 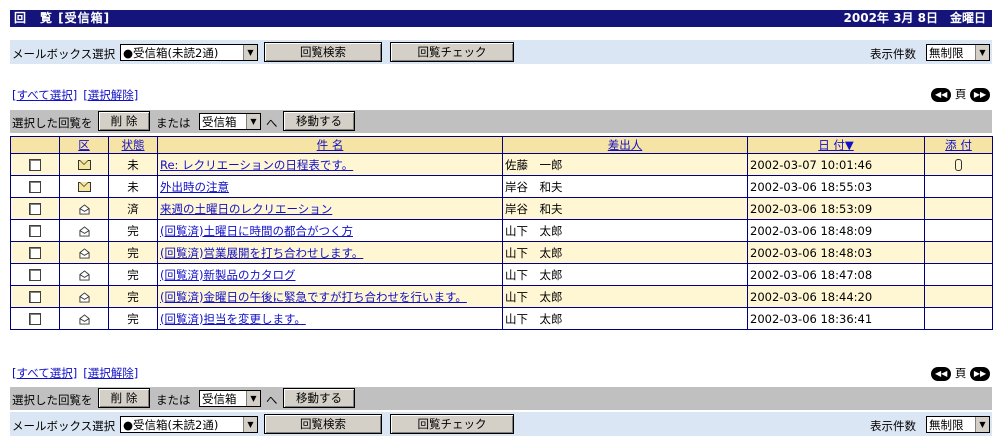 I want to click on row-date: 2002-03-06 18:36:41, so click(x=836, y=318).